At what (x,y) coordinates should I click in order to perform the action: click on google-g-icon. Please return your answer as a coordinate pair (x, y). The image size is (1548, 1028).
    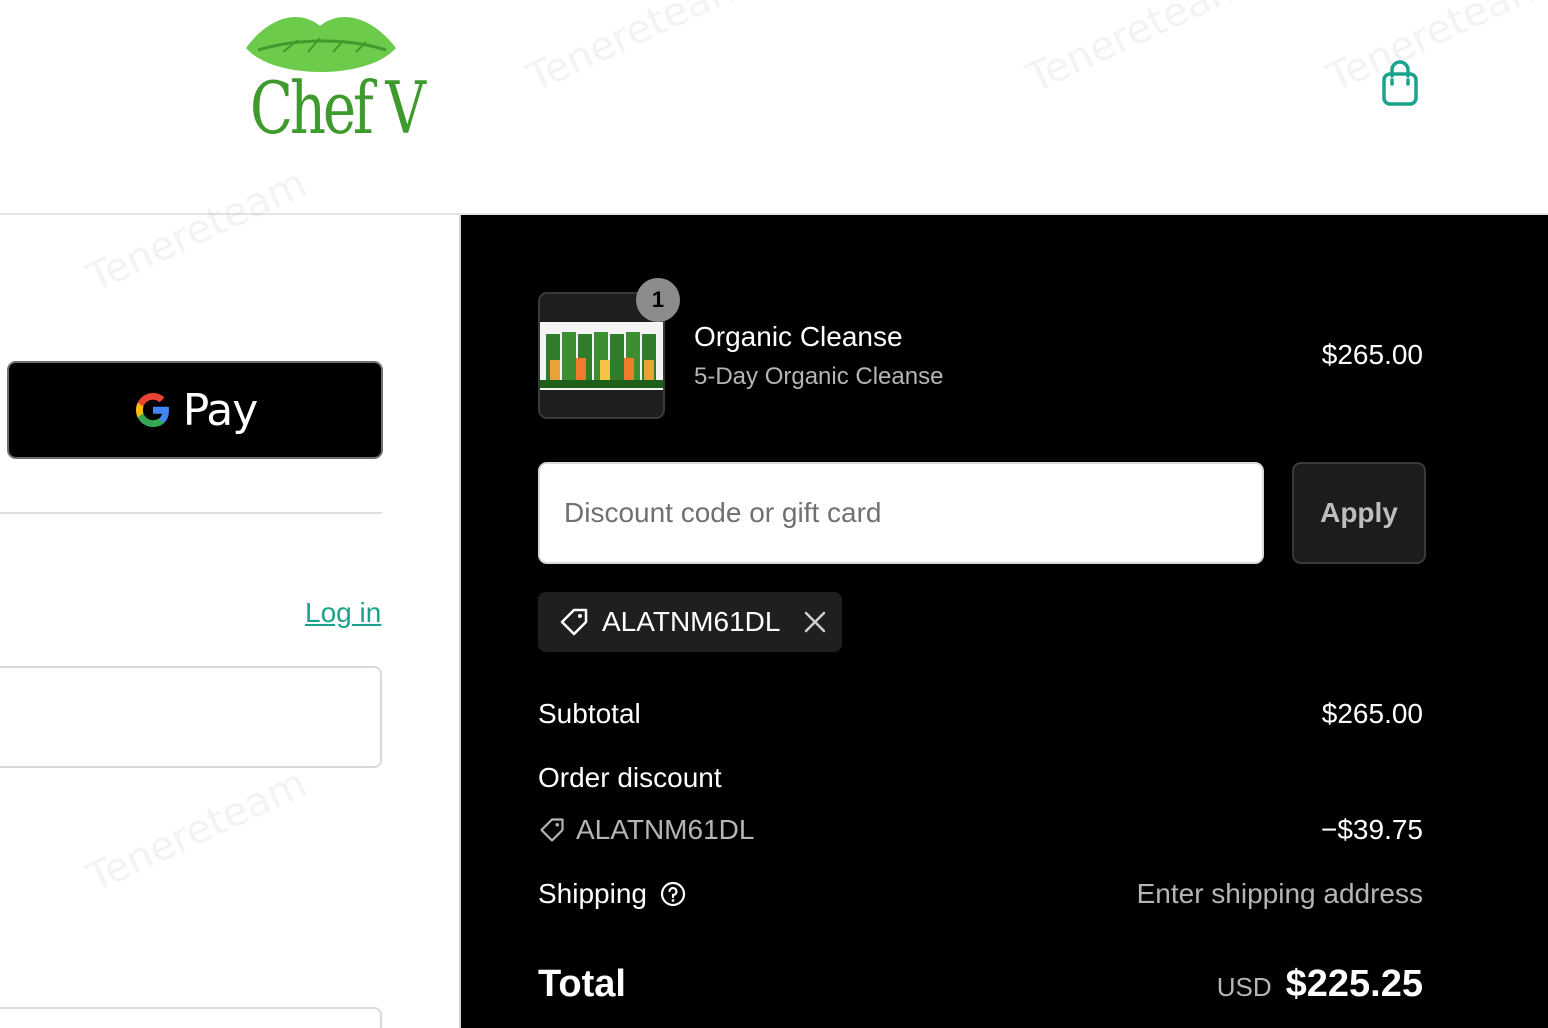
    Looking at the image, I should click on (152, 410).